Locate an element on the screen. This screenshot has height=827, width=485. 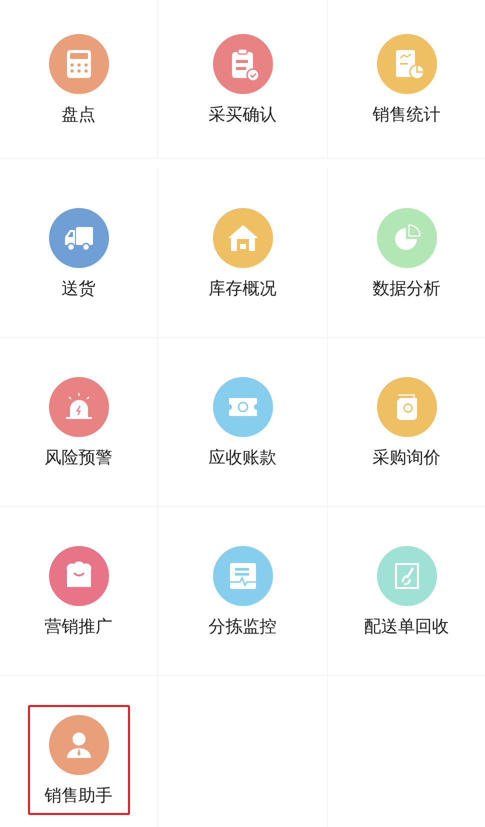
menu-tile: 盘点 is located at coordinates (79, 79).